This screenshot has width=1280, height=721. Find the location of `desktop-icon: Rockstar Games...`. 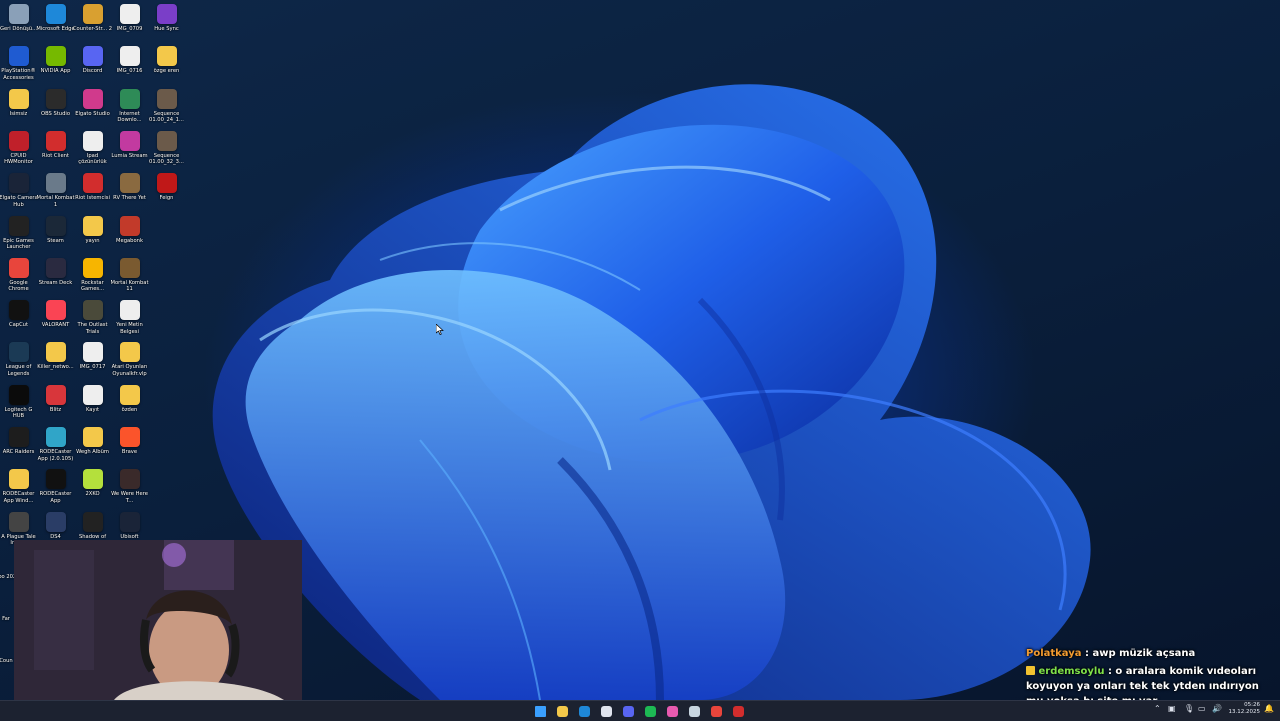

desktop-icon: Rockstar Games... is located at coordinates (92, 277).